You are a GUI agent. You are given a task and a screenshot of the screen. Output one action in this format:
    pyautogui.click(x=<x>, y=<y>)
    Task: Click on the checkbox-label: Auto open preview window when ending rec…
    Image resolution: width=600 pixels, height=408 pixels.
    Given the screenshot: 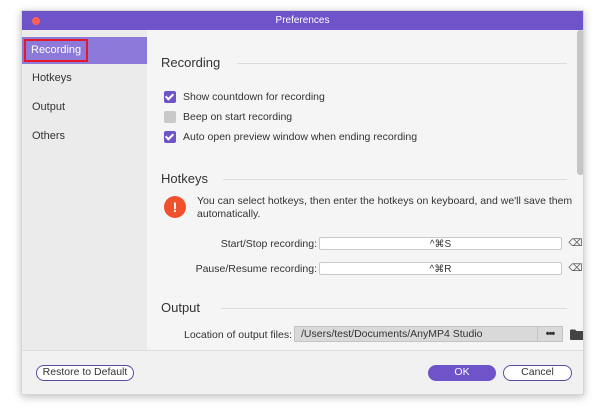 What is the action you would take?
    pyautogui.click(x=300, y=137)
    